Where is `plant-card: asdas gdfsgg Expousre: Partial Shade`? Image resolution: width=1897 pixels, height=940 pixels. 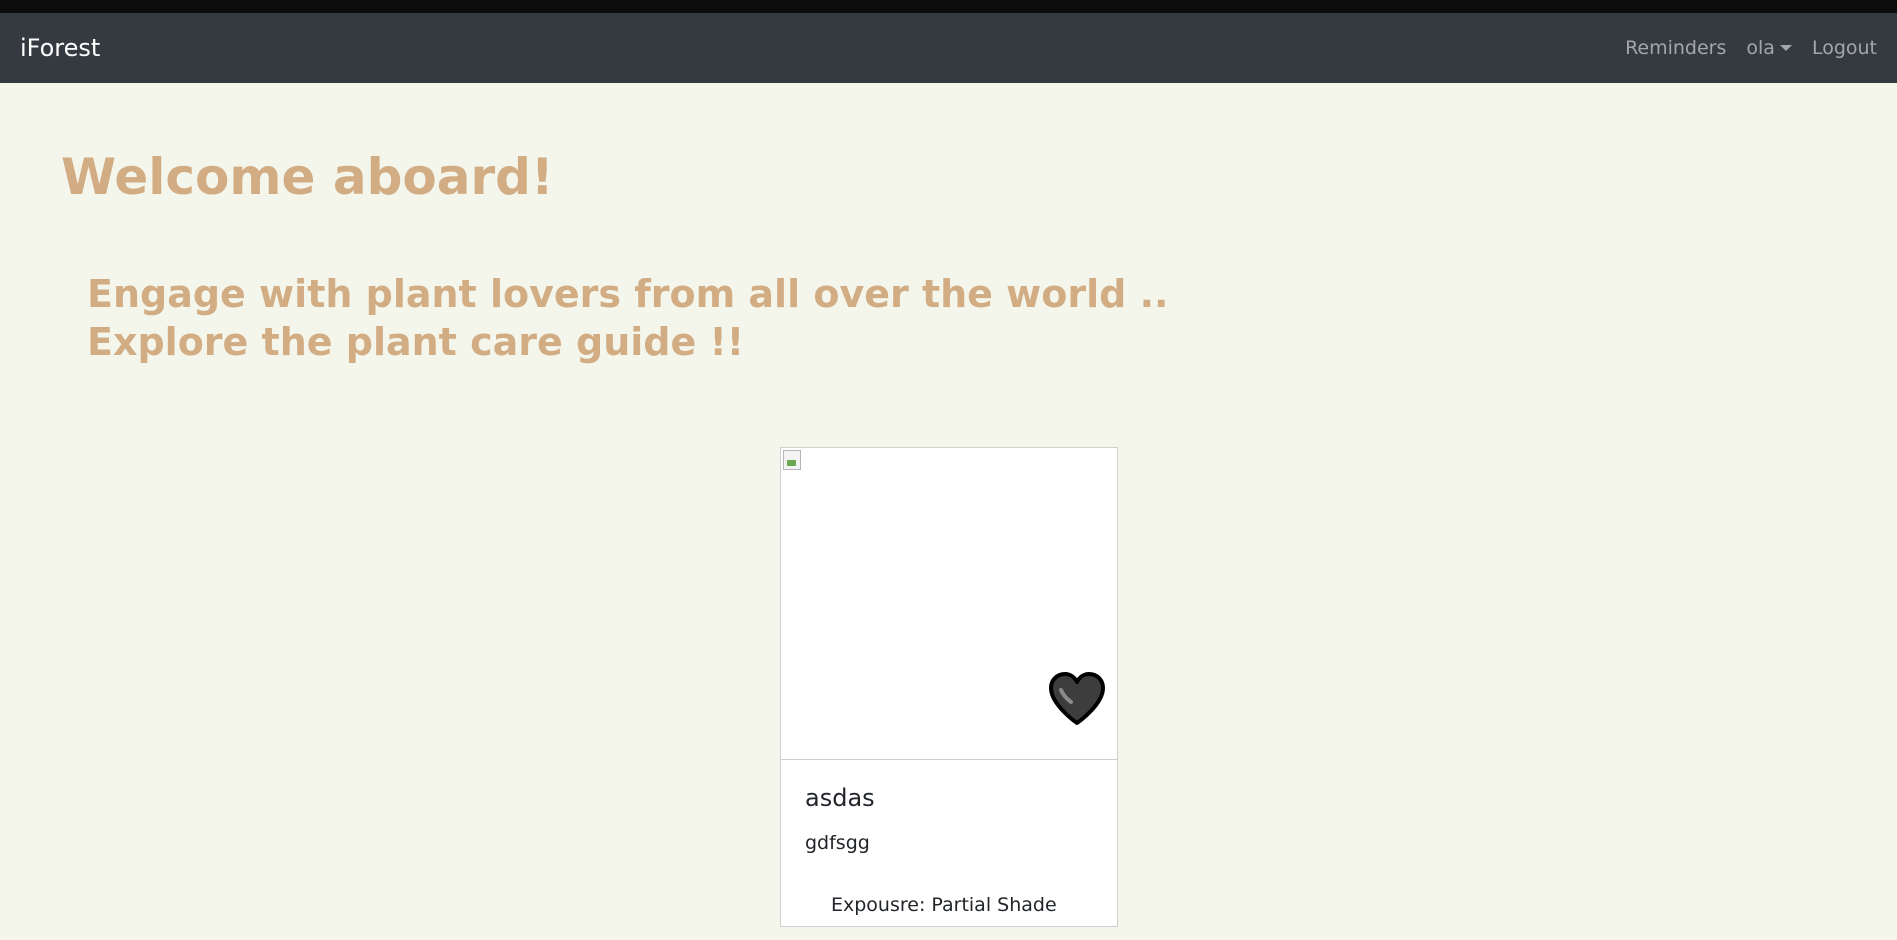
plant-card: asdas gdfsgg Expousre: Partial Shade is located at coordinates (949, 687).